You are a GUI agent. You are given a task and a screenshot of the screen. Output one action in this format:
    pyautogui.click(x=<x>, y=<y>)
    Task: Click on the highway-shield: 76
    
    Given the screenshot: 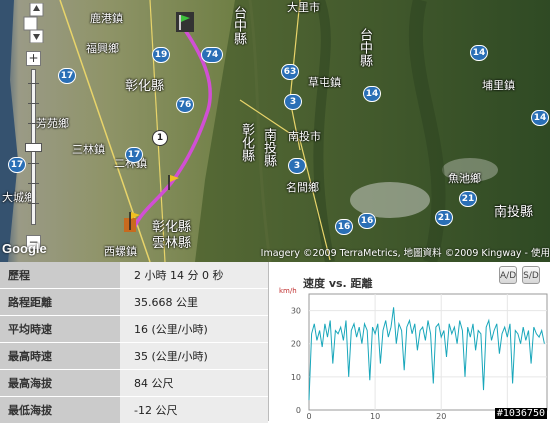 What is the action you would take?
    pyautogui.click(x=185, y=105)
    